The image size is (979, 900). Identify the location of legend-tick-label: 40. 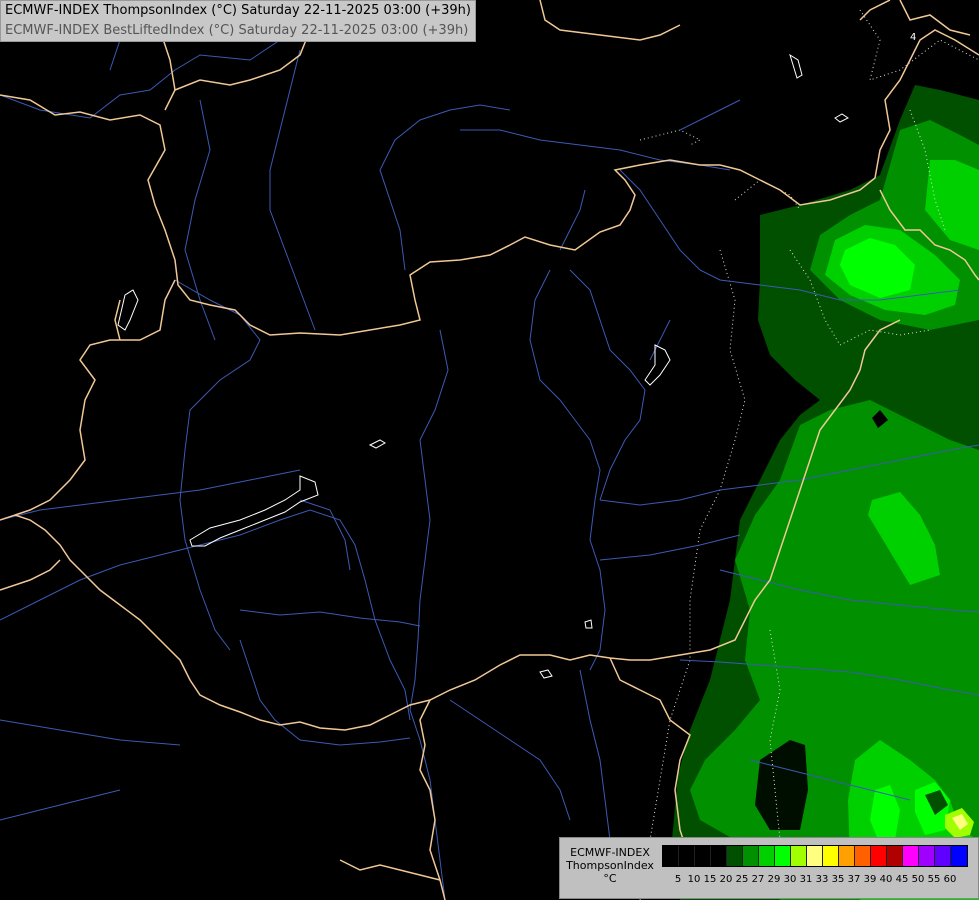
(886, 879).